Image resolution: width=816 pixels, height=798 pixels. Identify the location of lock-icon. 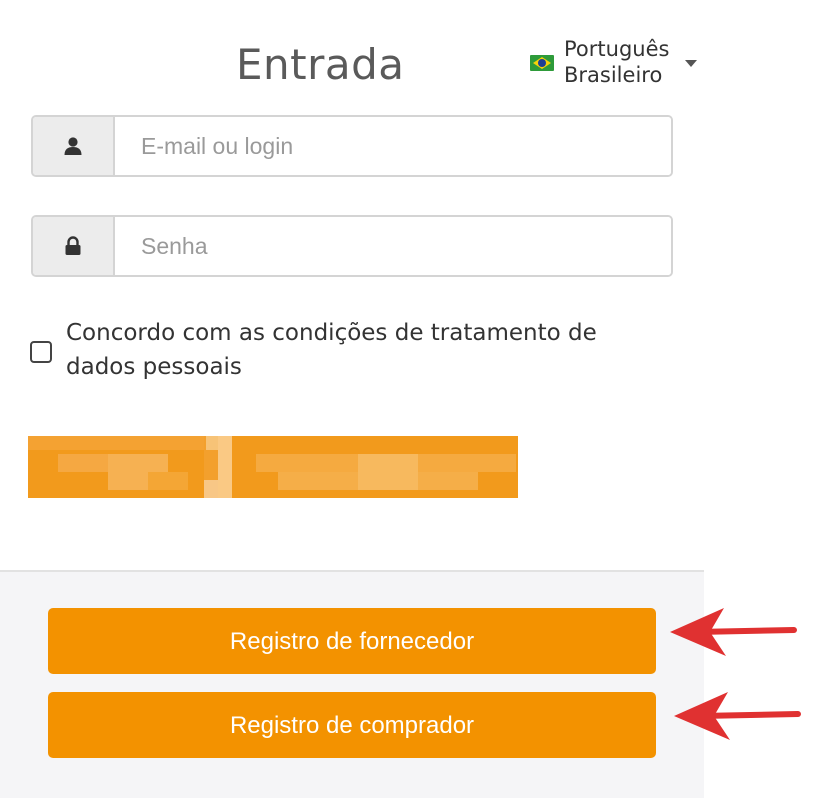
(74, 246).